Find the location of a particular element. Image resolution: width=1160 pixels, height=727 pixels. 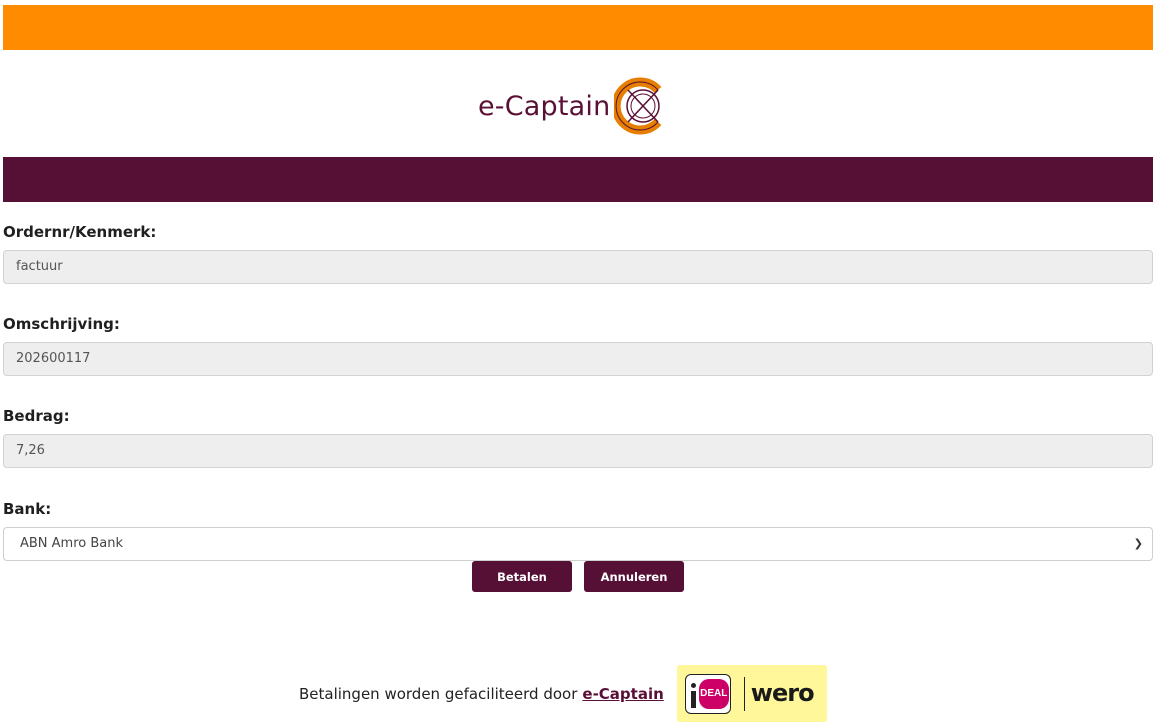

order-label: Ordernr/Kenmerk: is located at coordinates (80, 232).